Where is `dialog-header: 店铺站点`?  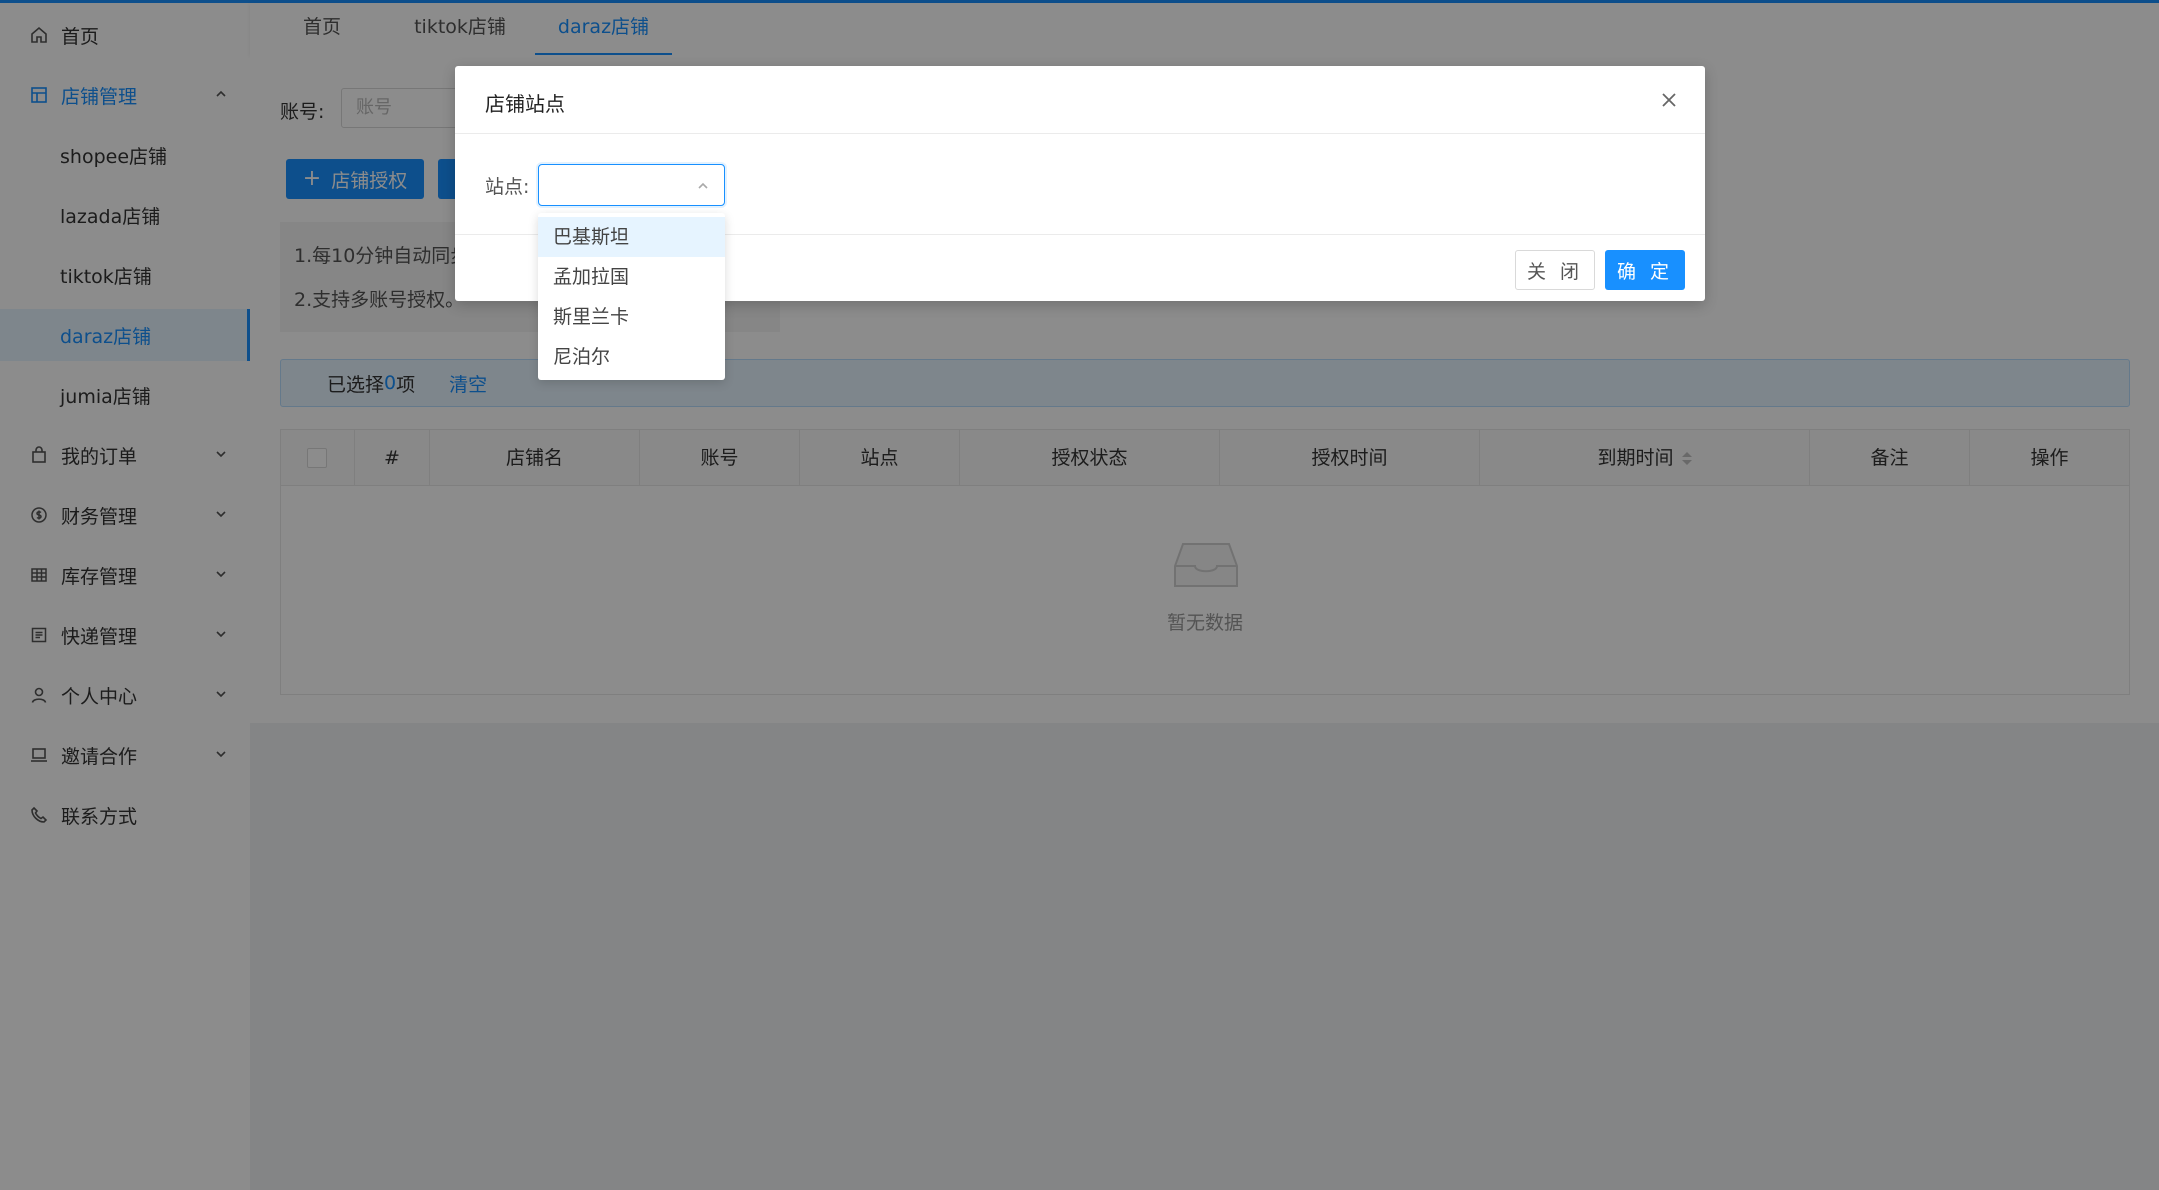
dialog-header: 店铺站点 is located at coordinates (1080, 100).